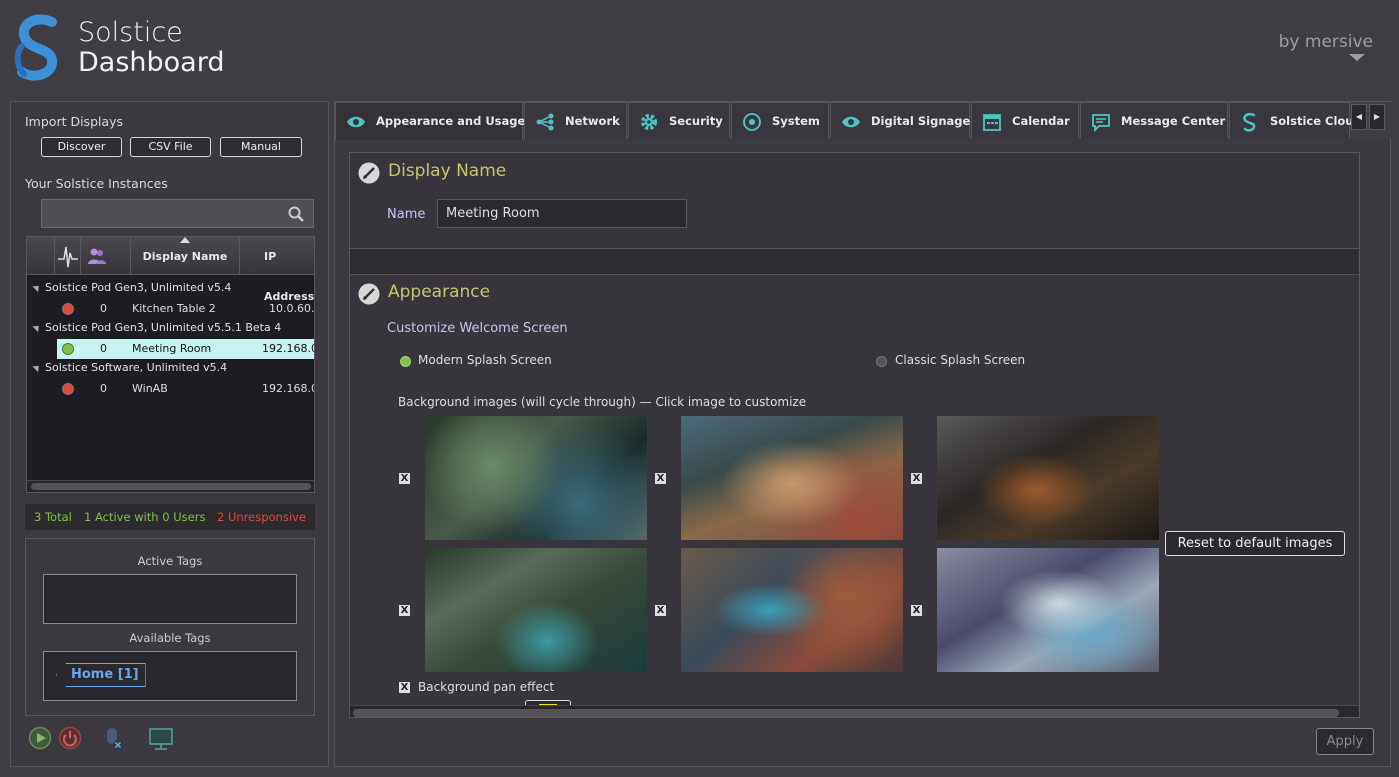 The height and width of the screenshot is (777, 1399). I want to click on gear-icon, so click(649, 122).